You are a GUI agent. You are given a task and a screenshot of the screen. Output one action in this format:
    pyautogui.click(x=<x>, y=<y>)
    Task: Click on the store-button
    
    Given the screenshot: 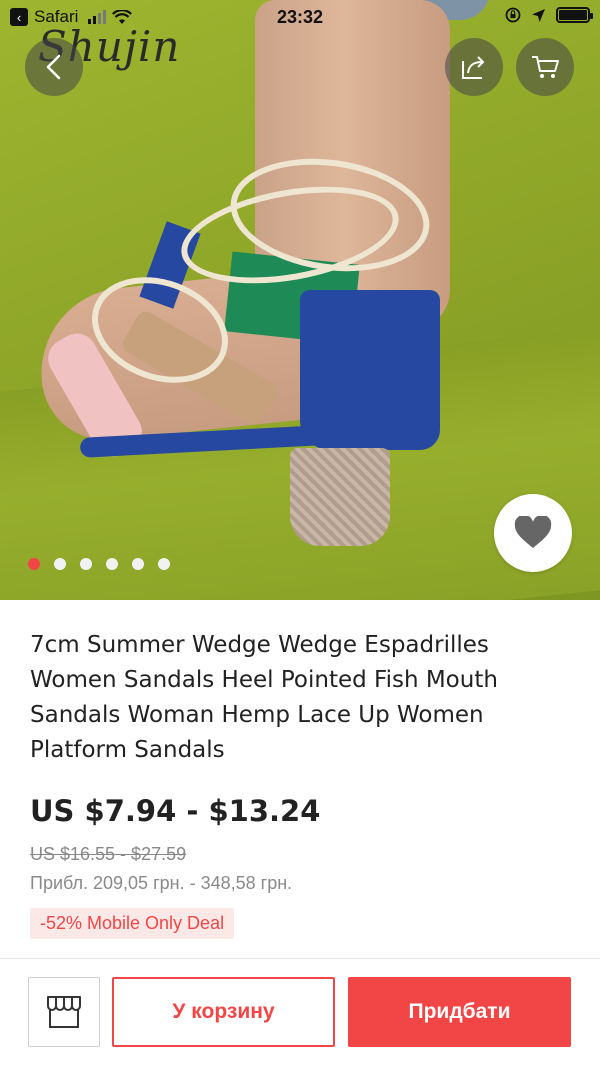 What is the action you would take?
    pyautogui.click(x=64, y=1012)
    